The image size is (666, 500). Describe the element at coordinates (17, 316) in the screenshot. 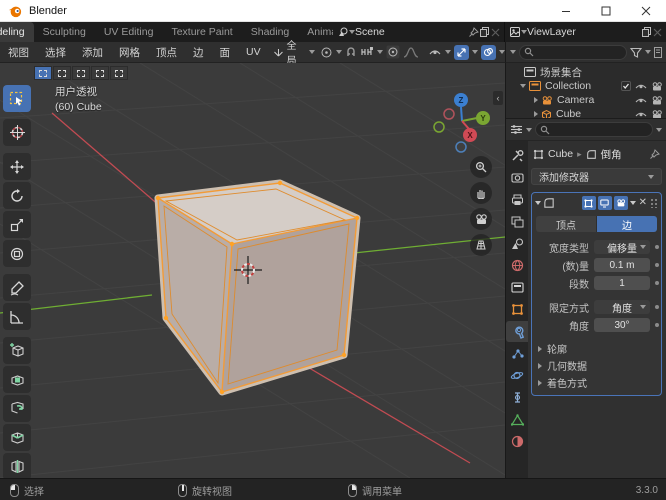

I see `tool-measure` at that location.